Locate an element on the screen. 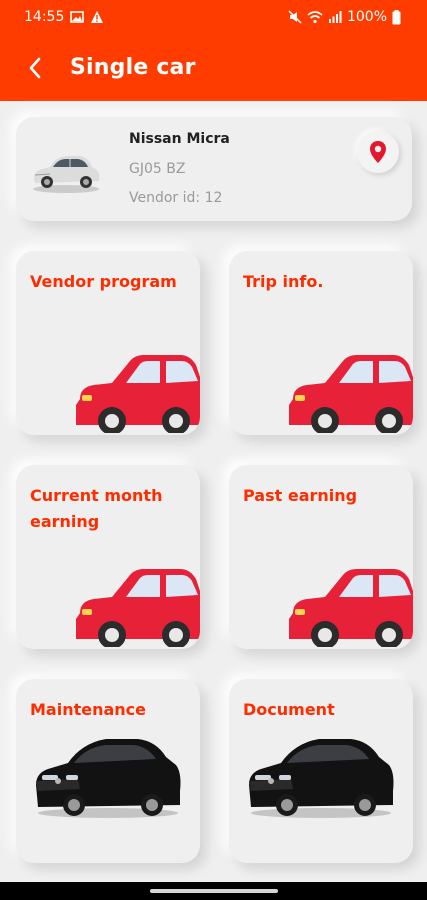 This screenshot has width=427, height=900. home-gesture-handle is located at coordinates (213, 891).